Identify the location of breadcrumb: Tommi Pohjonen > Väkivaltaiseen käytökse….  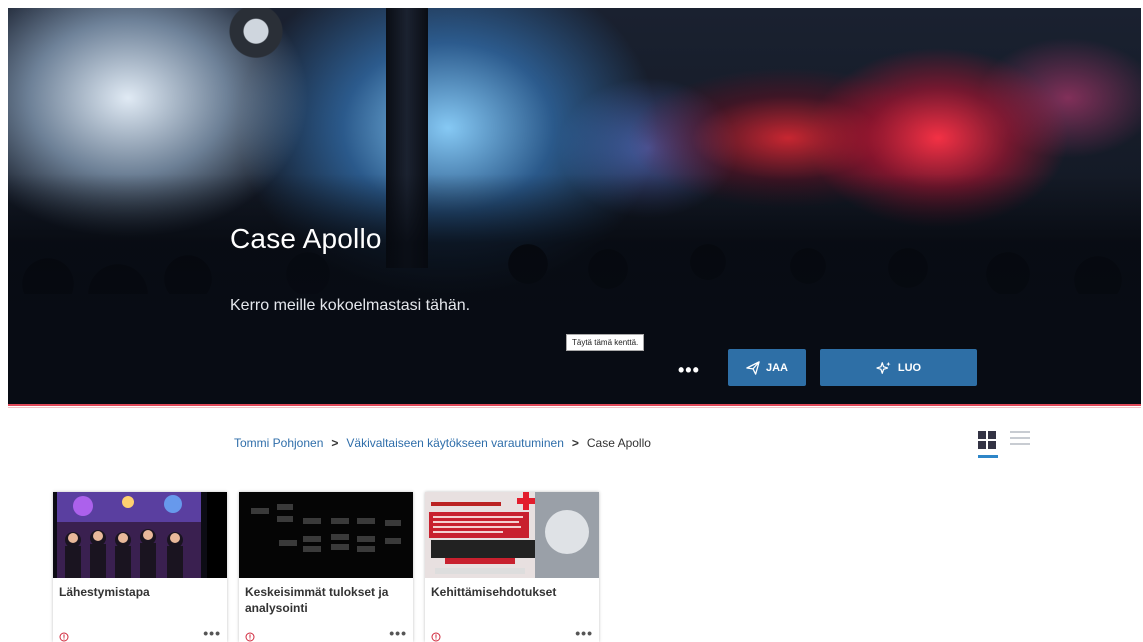
(442, 443).